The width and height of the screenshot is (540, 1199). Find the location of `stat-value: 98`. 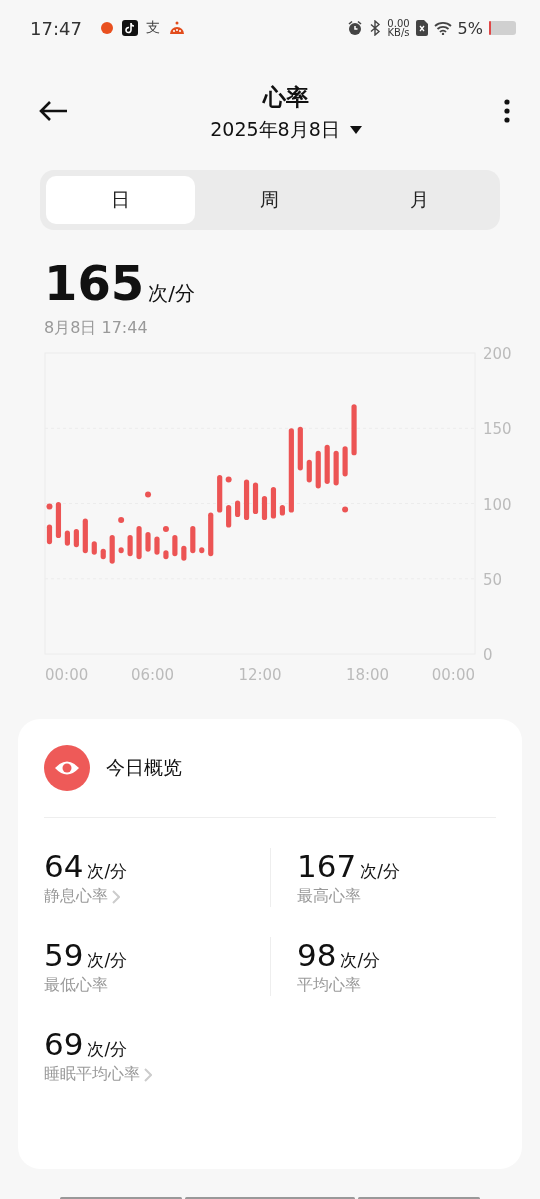

stat-value: 98 is located at coordinates (317, 955).